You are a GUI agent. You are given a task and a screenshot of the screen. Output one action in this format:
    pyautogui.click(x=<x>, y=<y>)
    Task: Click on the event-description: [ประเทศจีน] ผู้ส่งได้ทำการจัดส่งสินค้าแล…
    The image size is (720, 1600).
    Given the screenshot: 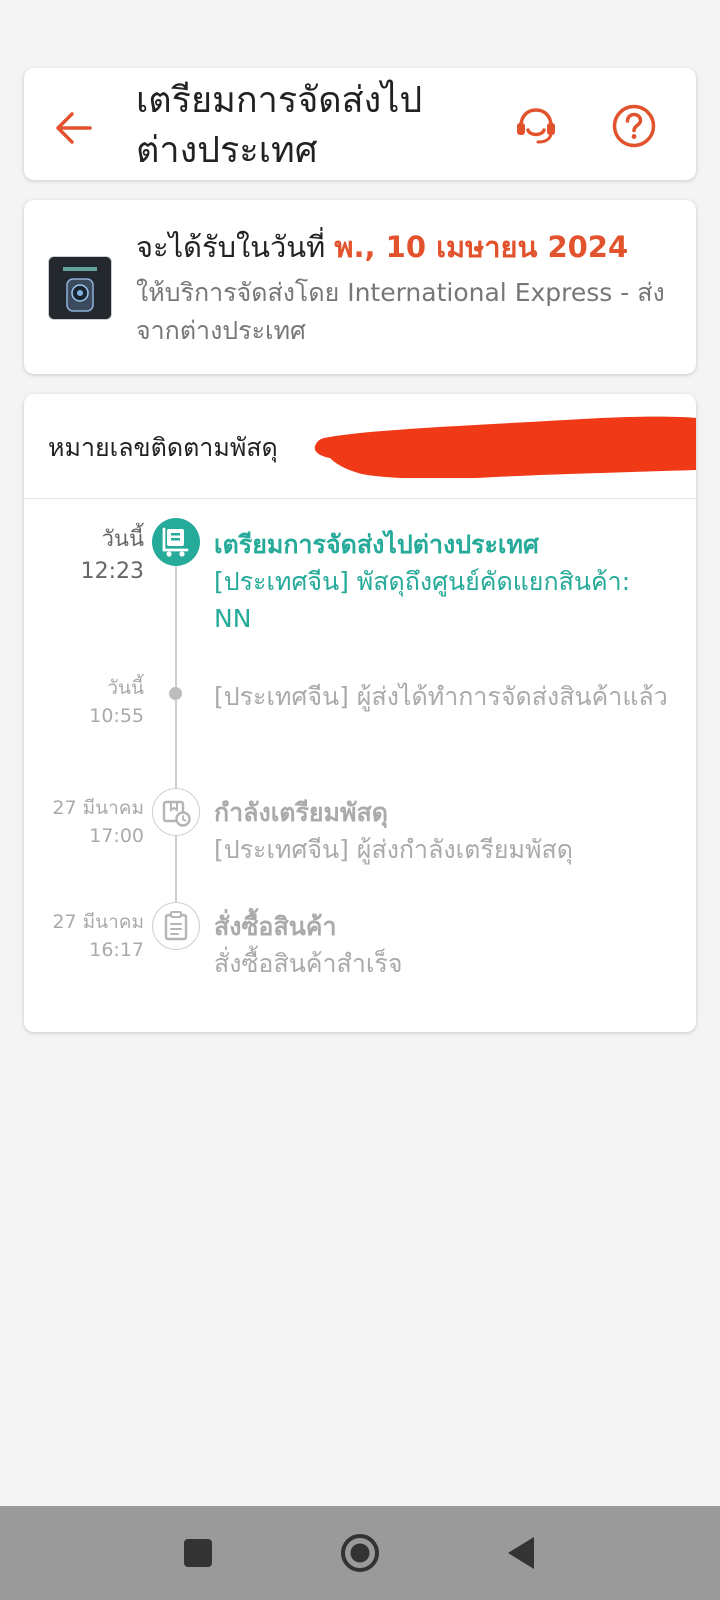 What is the action you would take?
    pyautogui.click(x=441, y=696)
    